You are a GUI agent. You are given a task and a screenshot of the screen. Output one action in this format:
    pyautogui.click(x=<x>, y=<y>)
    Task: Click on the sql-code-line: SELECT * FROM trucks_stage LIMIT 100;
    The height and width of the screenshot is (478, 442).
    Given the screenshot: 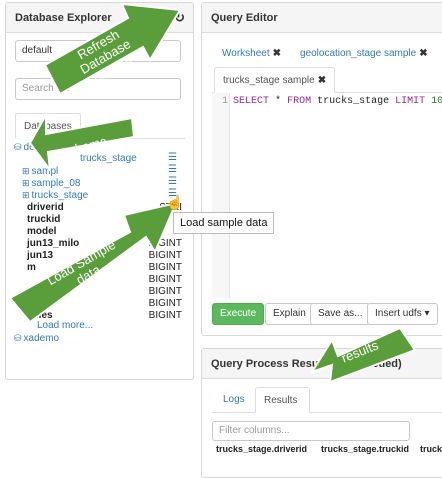 What is the action you would take?
    pyautogui.click(x=337, y=101)
    